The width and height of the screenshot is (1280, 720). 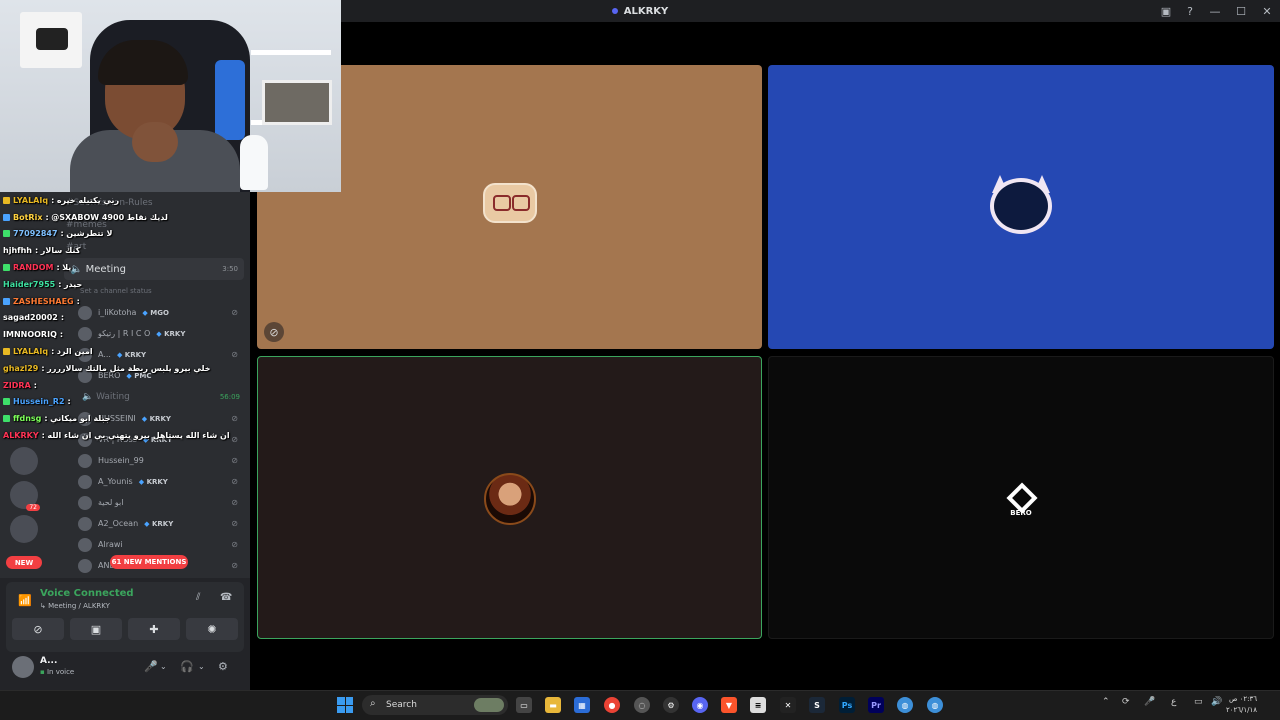 What do you see at coordinates (435, 705) in the screenshot?
I see `search-box: ⌕ Search` at bounding box center [435, 705].